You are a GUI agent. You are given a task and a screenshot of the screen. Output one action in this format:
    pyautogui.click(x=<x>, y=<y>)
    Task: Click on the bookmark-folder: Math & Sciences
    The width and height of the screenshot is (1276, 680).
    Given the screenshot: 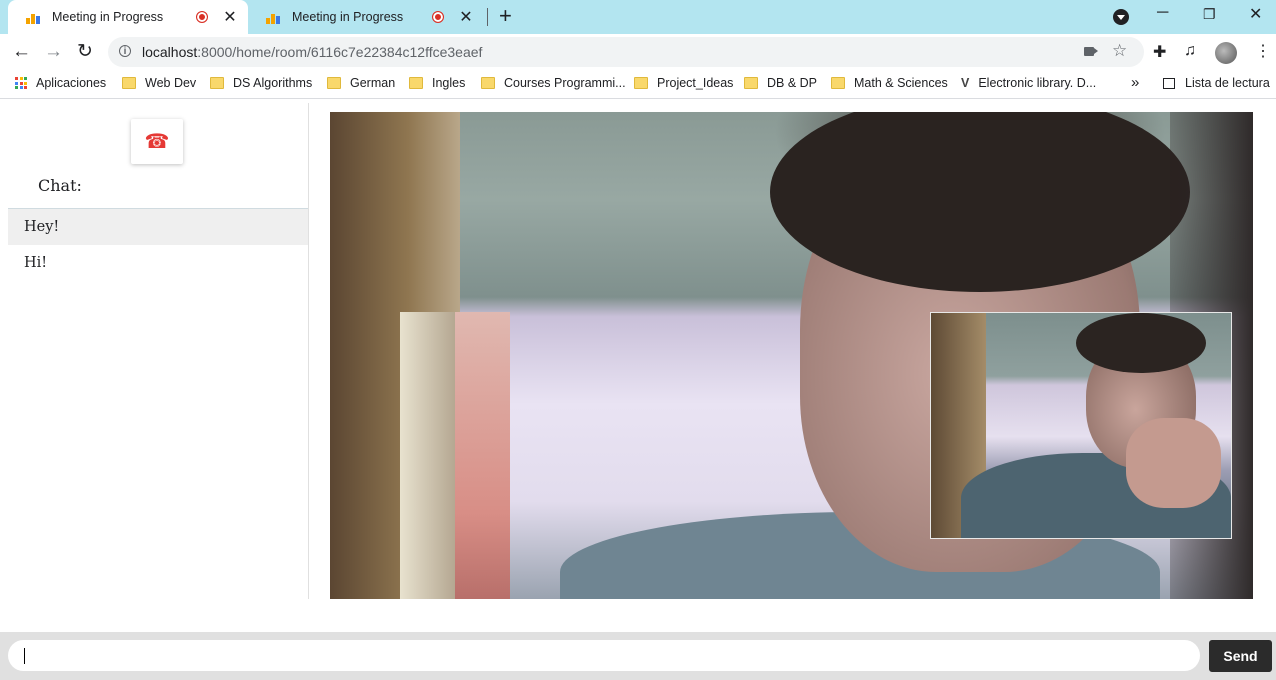 What is the action you would take?
    pyautogui.click(x=889, y=83)
    